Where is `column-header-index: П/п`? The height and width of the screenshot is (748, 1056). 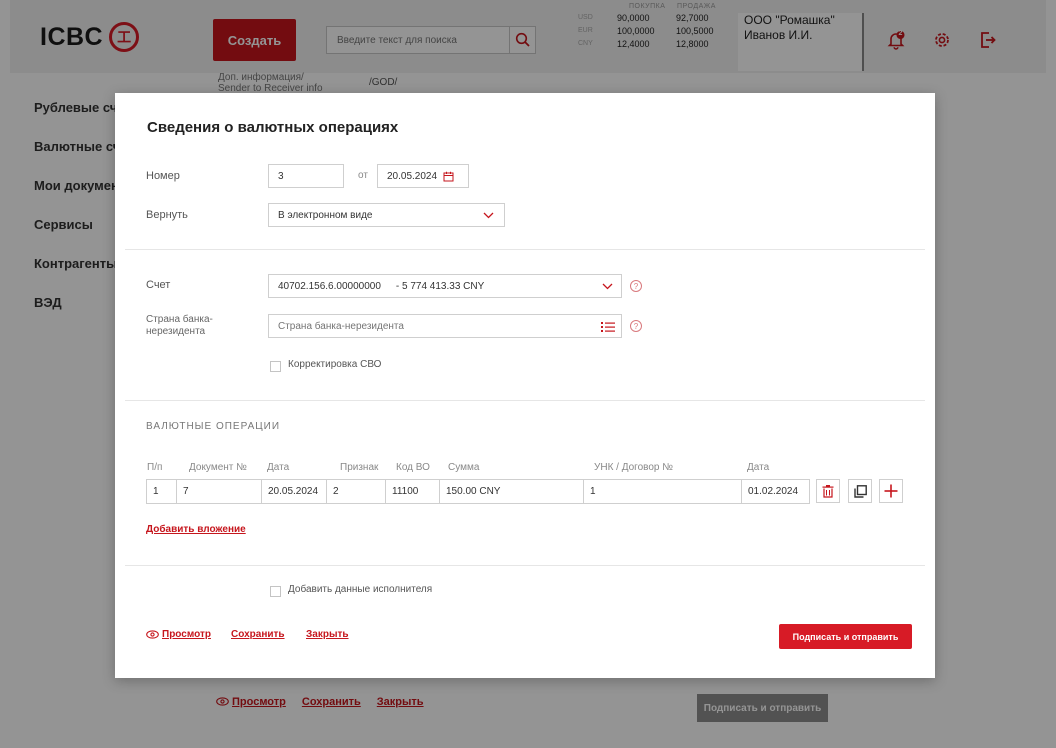 column-header-index: П/п is located at coordinates (155, 467).